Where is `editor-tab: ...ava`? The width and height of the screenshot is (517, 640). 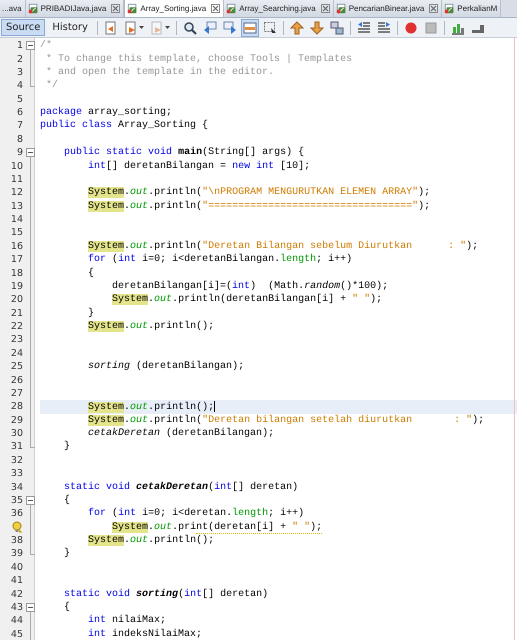
editor-tab: ...ava is located at coordinates (13, 8).